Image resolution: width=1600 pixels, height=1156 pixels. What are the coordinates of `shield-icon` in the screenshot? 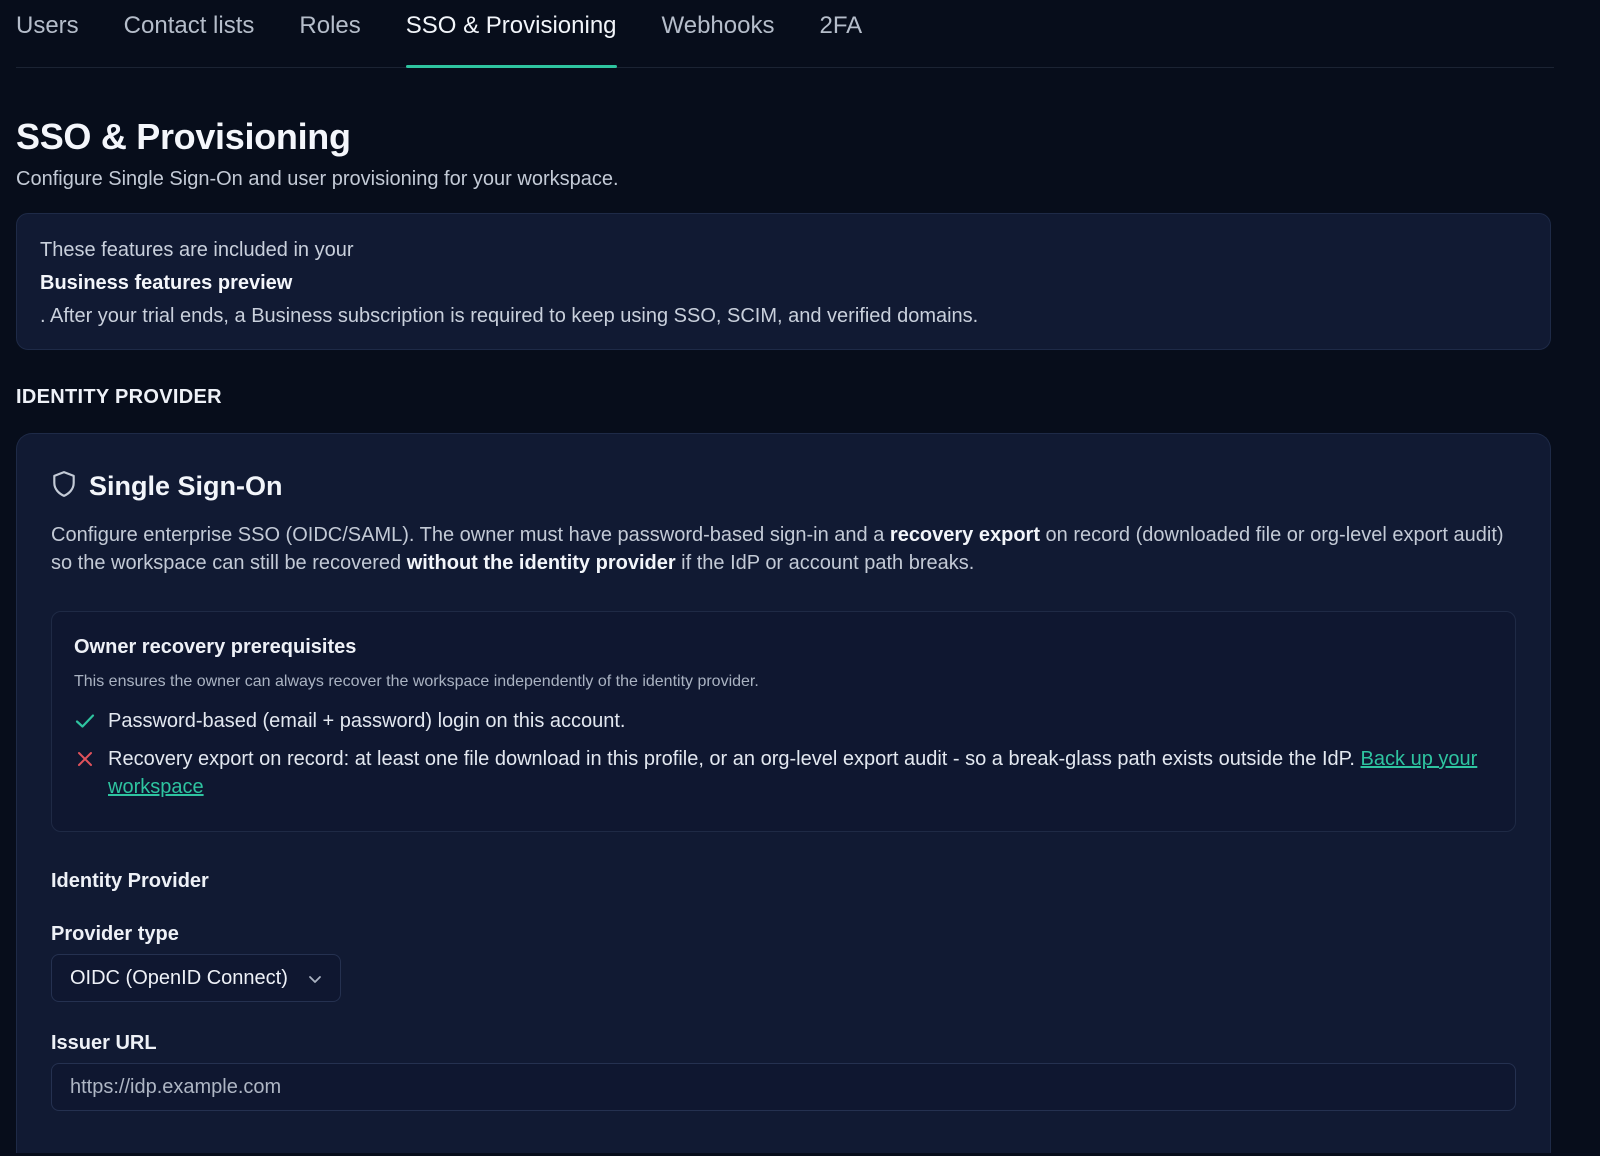 It's located at (64, 486).